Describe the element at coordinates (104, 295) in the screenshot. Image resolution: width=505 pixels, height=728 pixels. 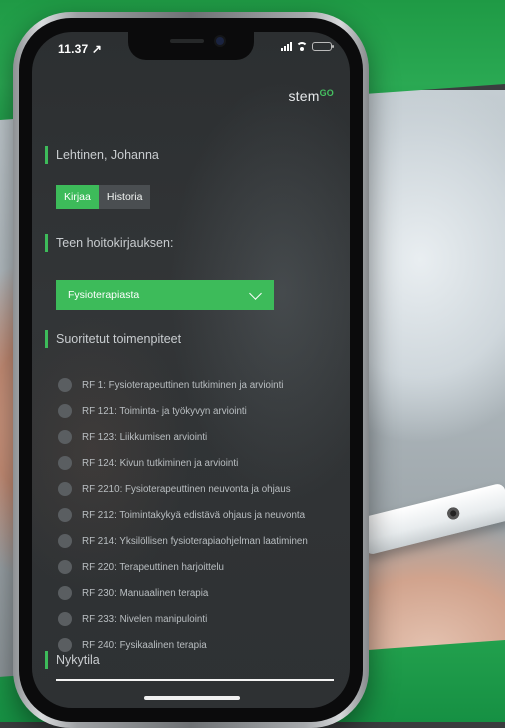
I see `entry-type-select-value: Fysioterapiasta` at that location.